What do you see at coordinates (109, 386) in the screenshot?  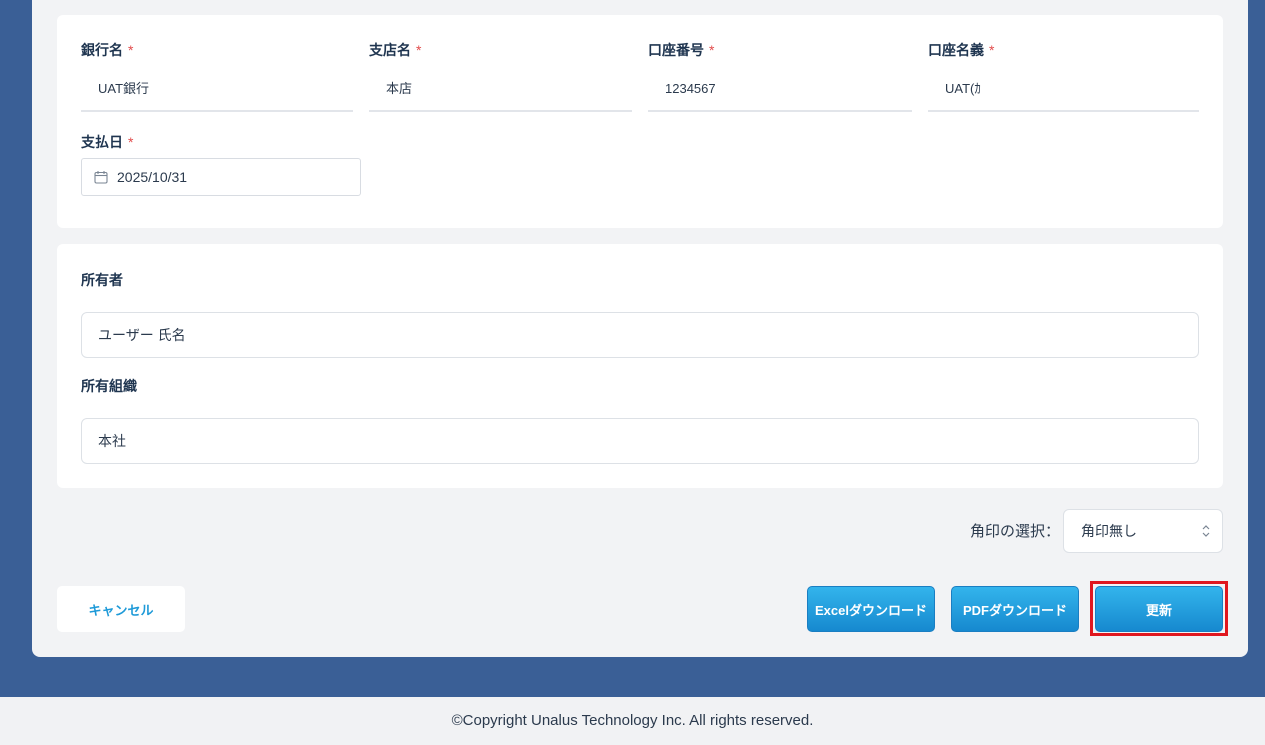 I see `owner-org-label: 所有組織` at bounding box center [109, 386].